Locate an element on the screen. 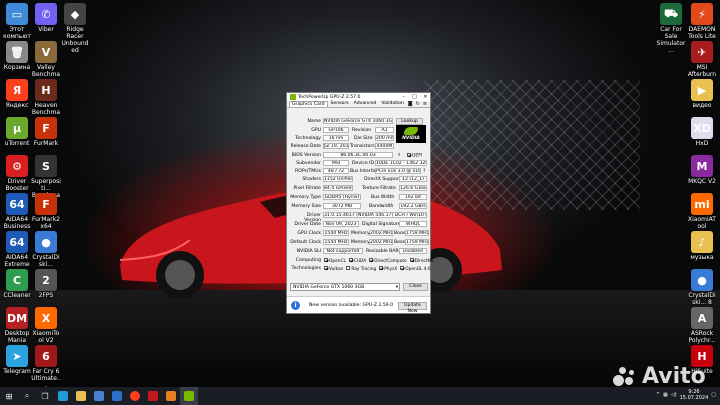 The height and width of the screenshot is (405, 720). network-icon: ▦ is located at coordinates (665, 395).